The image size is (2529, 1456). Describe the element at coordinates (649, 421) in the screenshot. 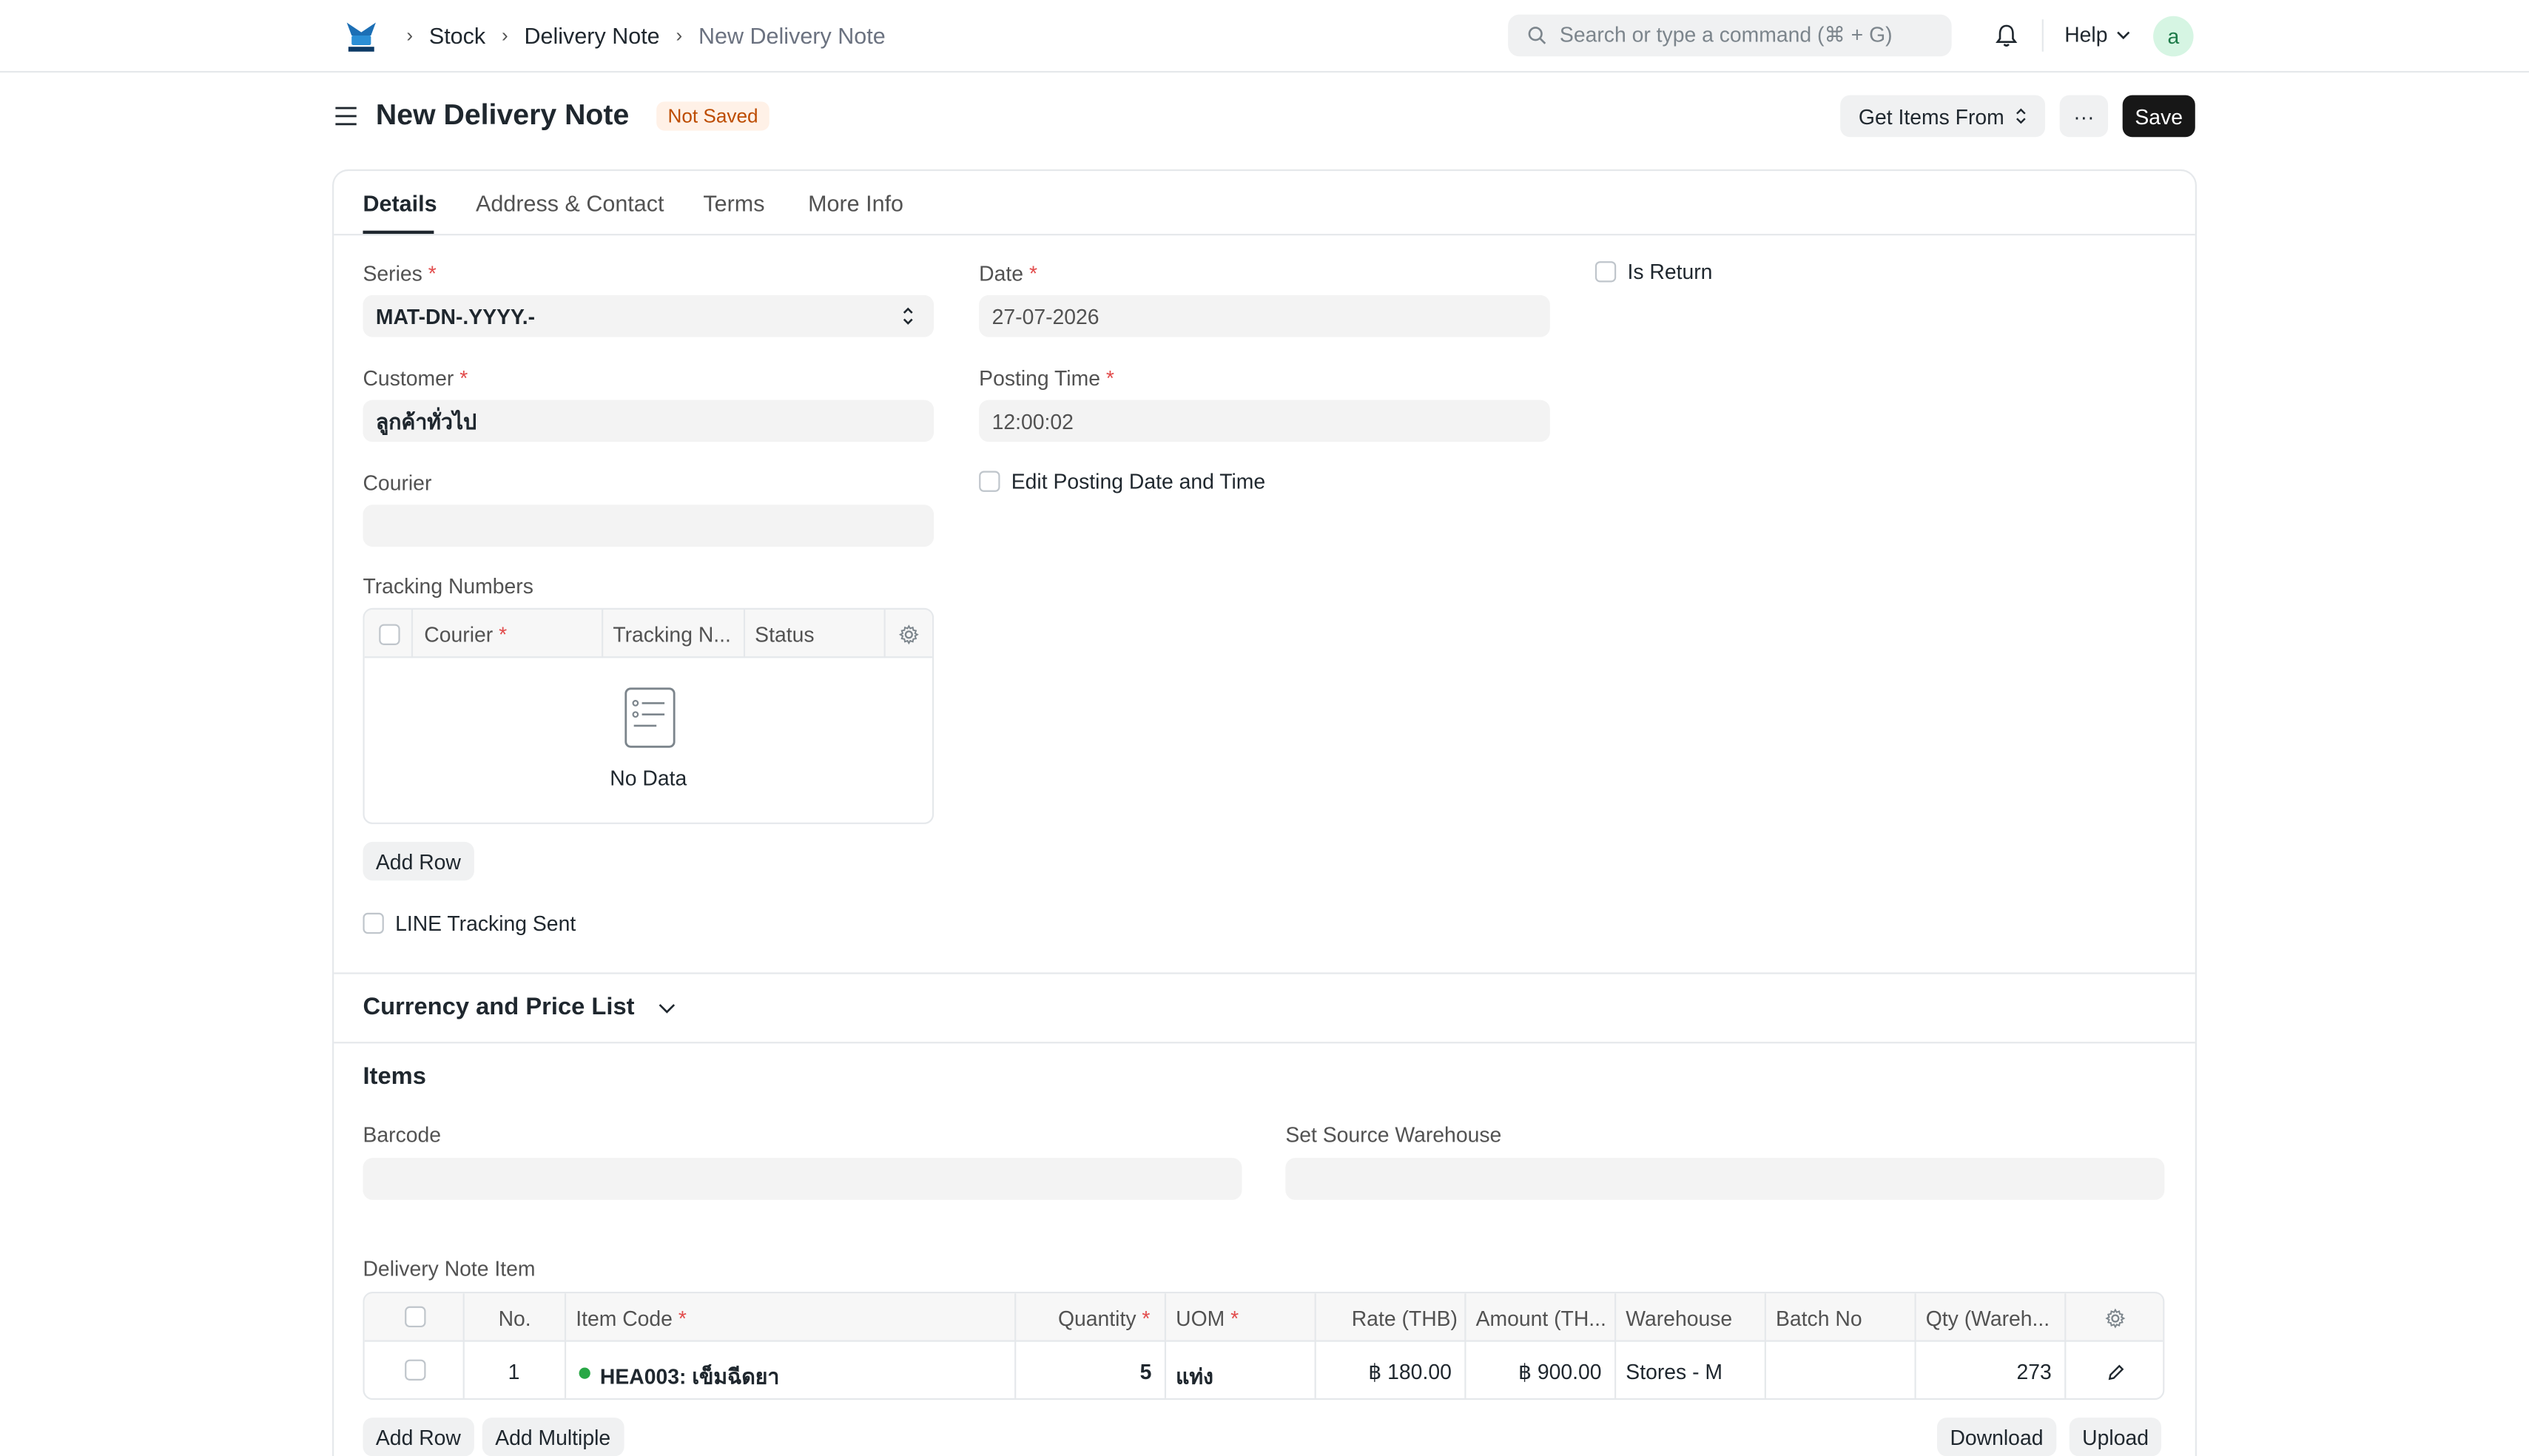

I see `customer-field: ลูกค้าทั่วไป` at that location.